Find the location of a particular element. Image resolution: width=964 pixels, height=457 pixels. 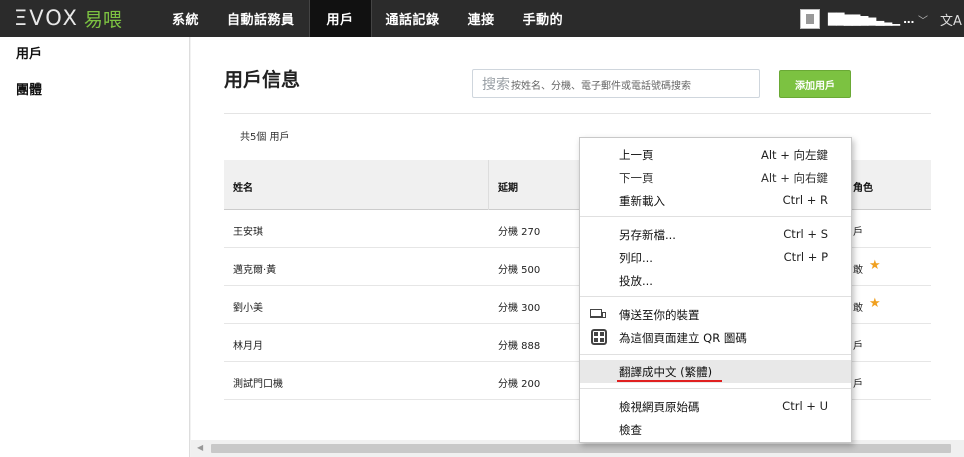

cell-extension: 分機 300 is located at coordinates (519, 308).